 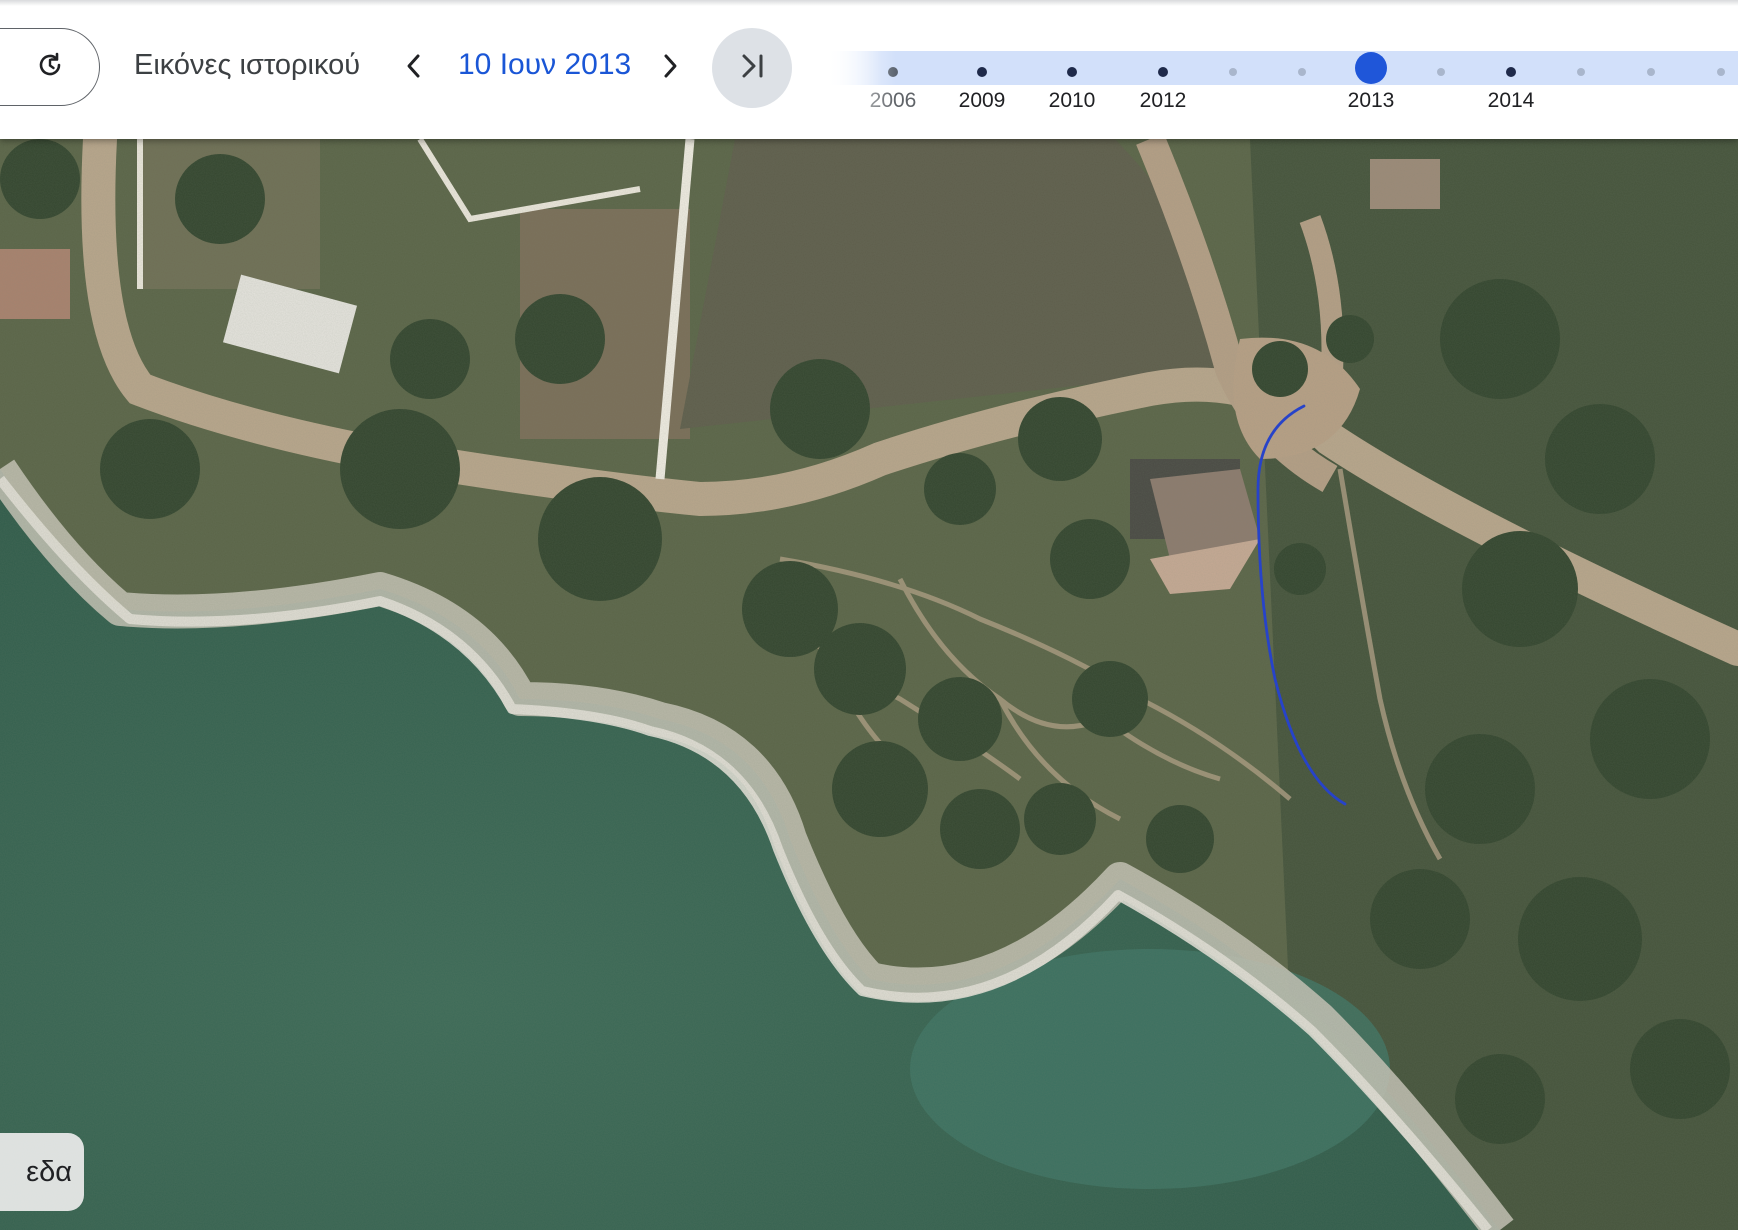 I want to click on timeline-fade, so click(x=861, y=80).